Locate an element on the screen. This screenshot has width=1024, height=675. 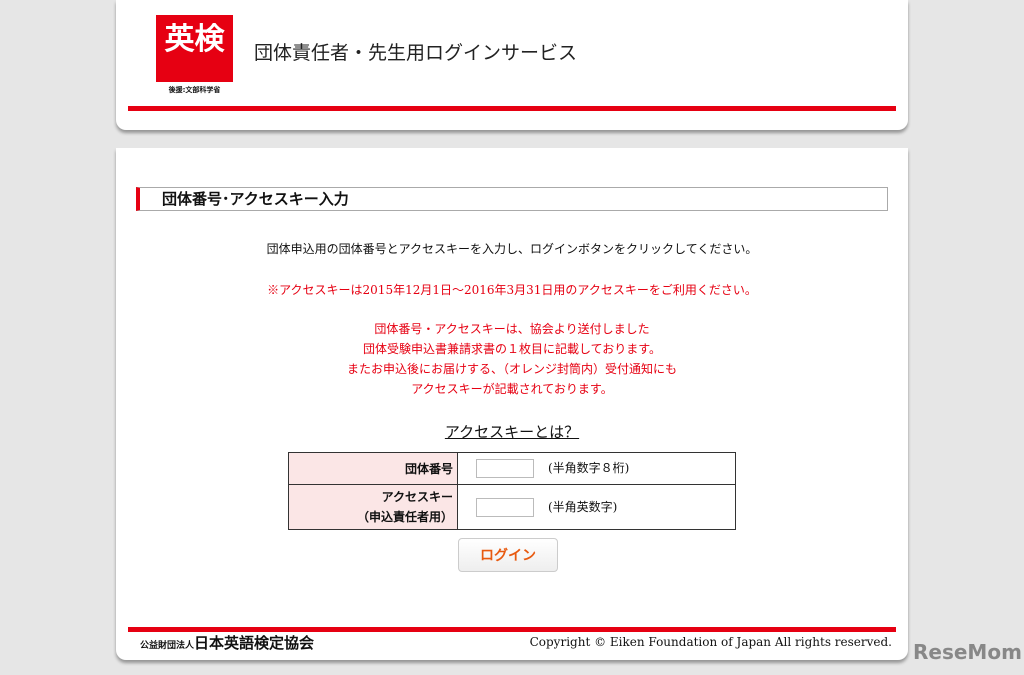
eiken-logo: 英検 is located at coordinates (194, 48).